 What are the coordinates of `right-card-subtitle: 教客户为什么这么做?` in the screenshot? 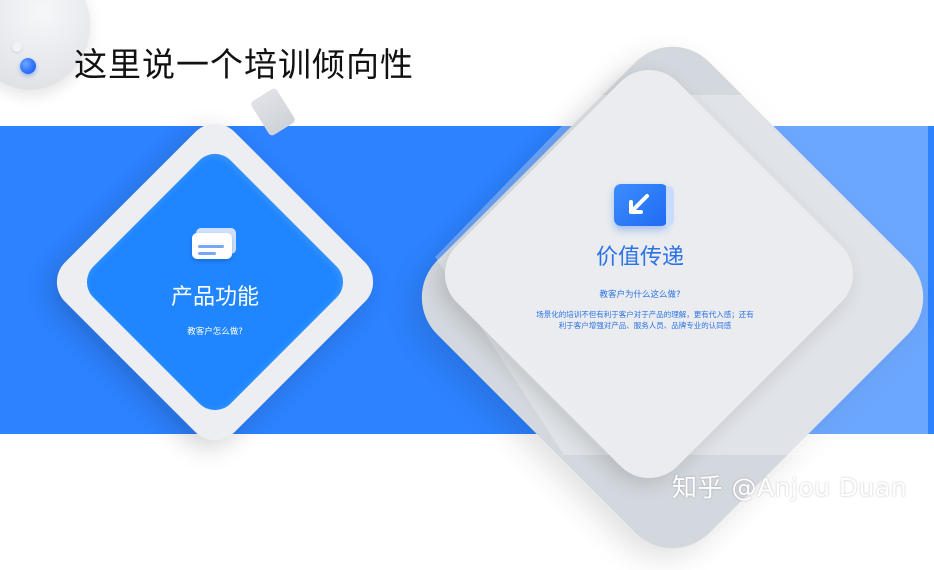 It's located at (640, 295).